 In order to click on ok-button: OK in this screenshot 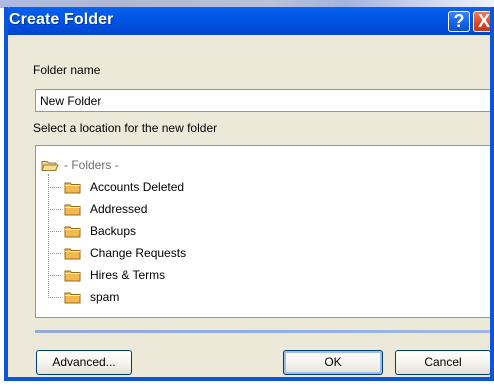, I will do `click(333, 362)`.